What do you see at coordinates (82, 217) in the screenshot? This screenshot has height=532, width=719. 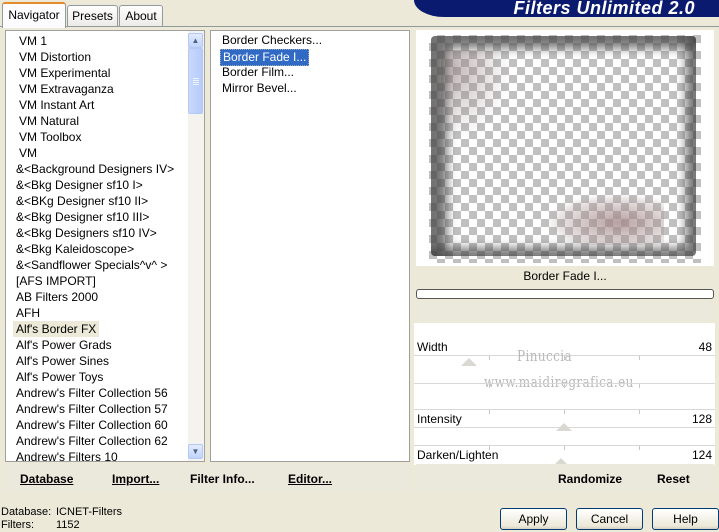 I see `category-item: &<Bkg Designer sf10 III>` at bounding box center [82, 217].